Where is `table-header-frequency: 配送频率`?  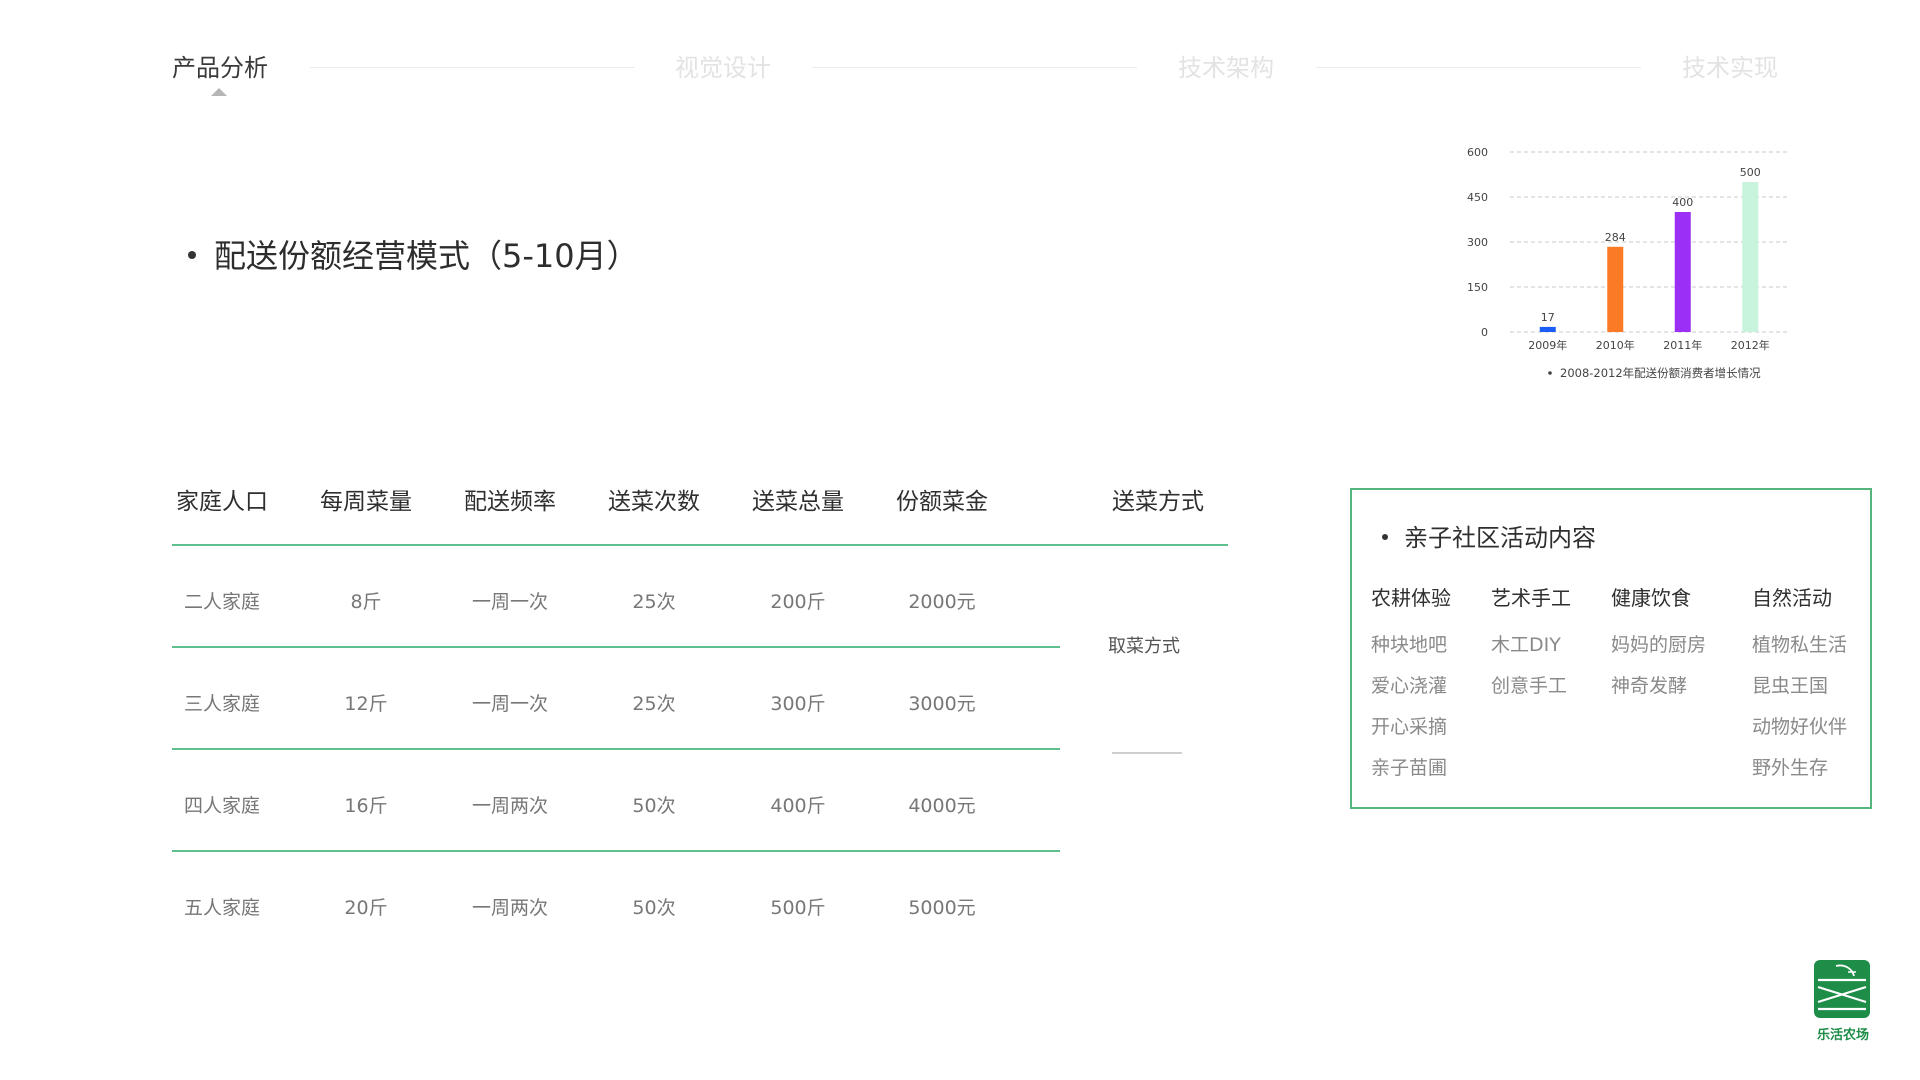
table-header-frequency: 配送频率 is located at coordinates (510, 502).